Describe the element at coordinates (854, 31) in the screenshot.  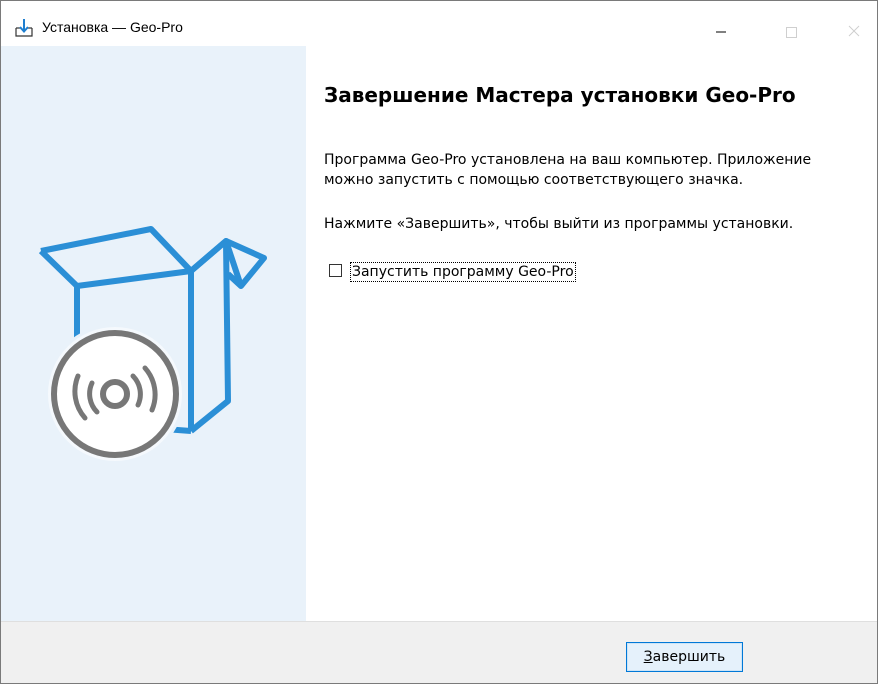
I see `close-icon` at that location.